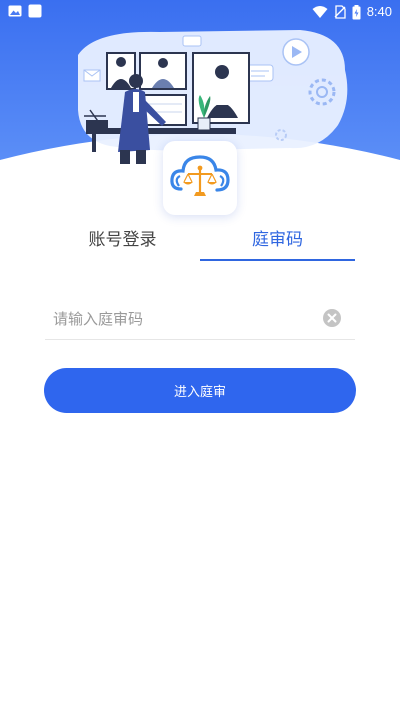 The height and width of the screenshot is (711, 400). I want to click on no-sim-icon, so click(340, 12).